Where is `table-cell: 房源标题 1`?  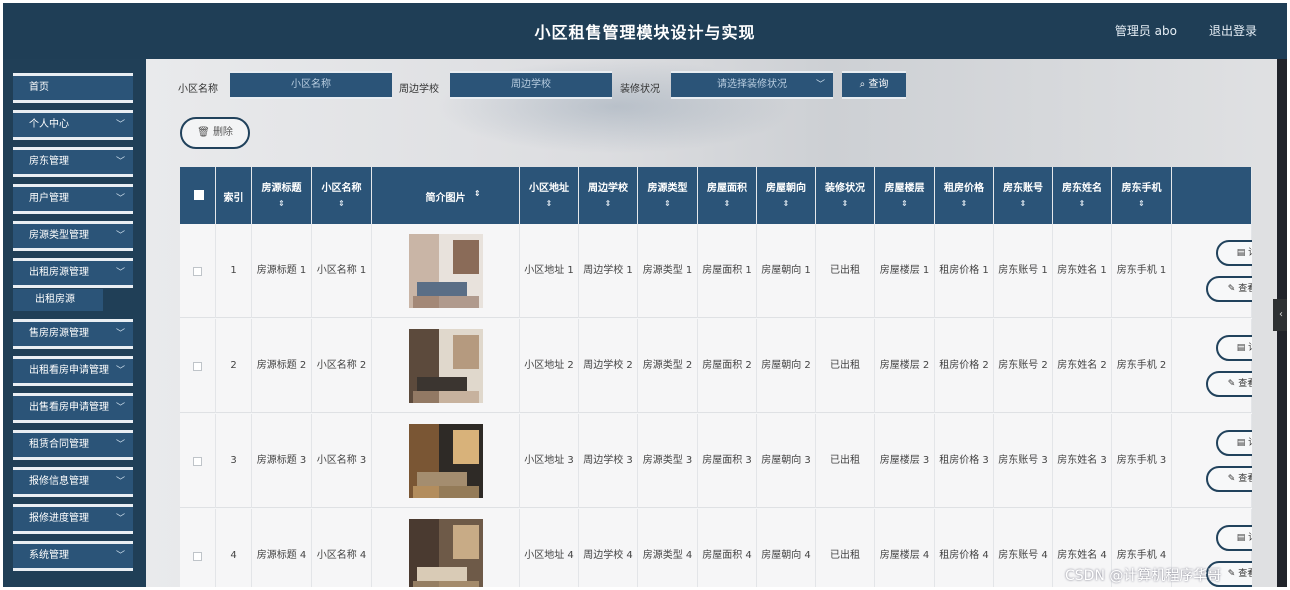
table-cell: 房源标题 1 is located at coordinates (282, 271).